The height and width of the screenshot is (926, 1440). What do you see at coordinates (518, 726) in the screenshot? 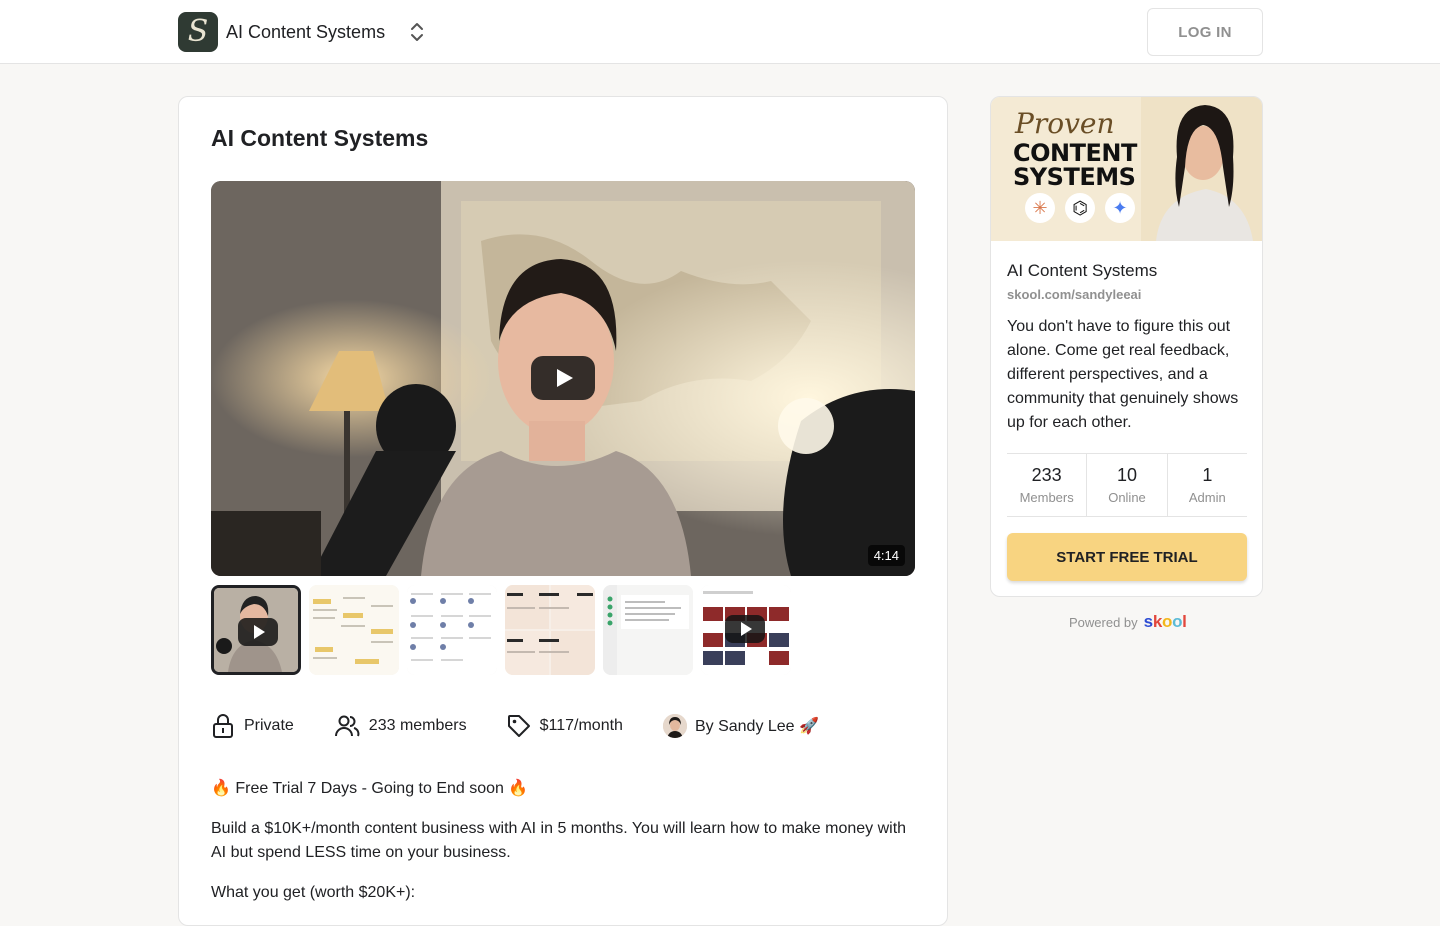
I see `price-tag-icon` at bounding box center [518, 726].